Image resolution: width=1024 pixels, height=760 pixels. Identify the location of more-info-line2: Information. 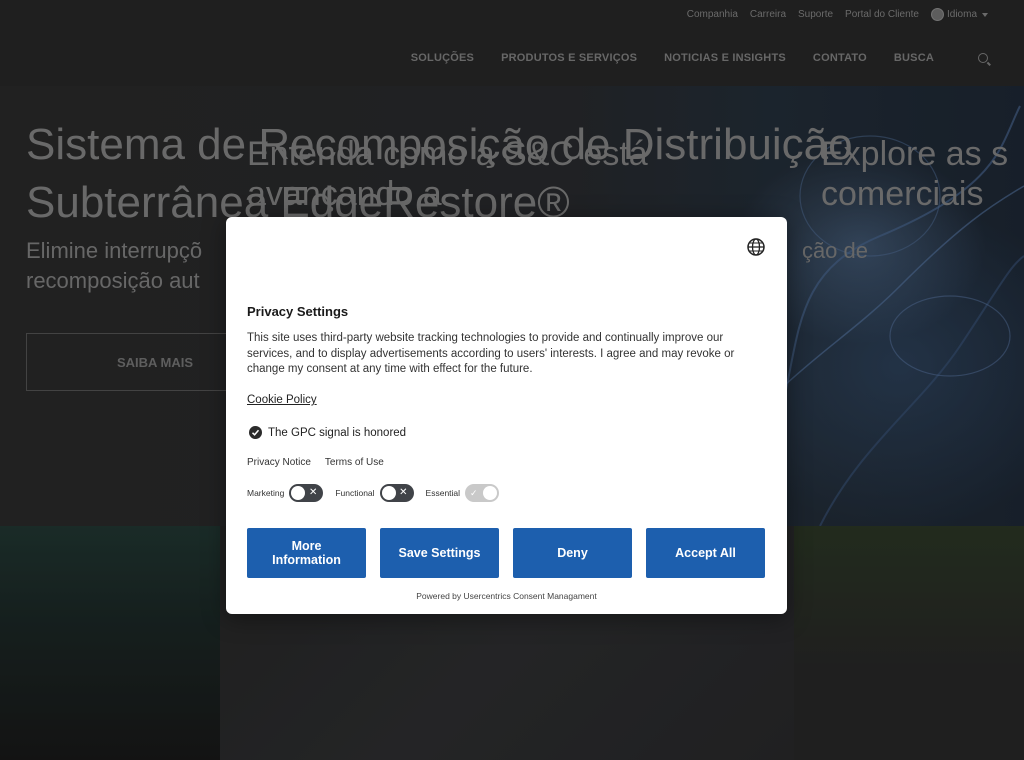
(306, 560).